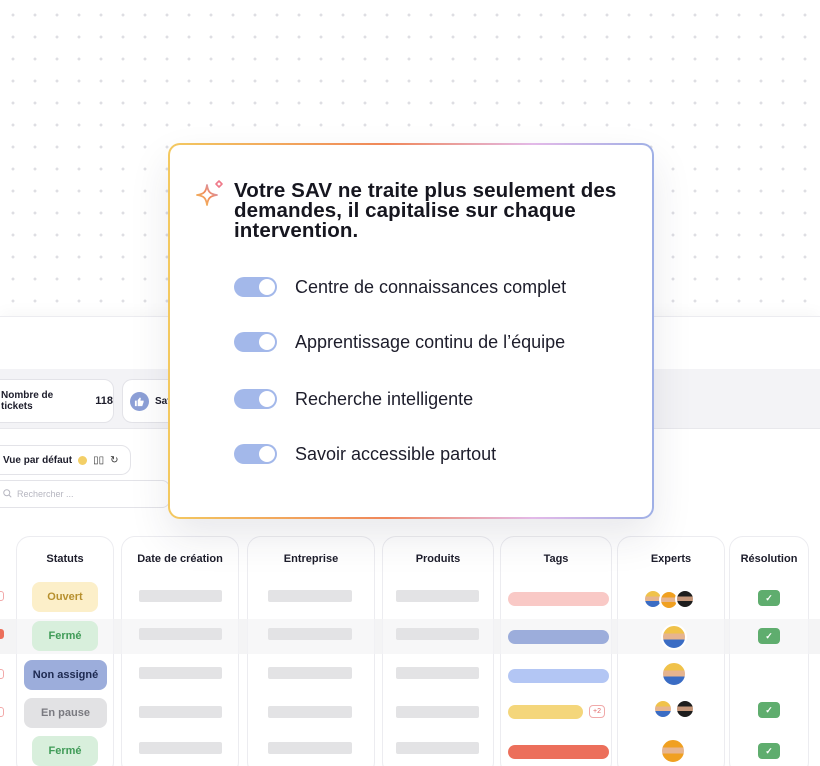 This screenshot has width=820, height=766. What do you see at coordinates (180, 559) in the screenshot?
I see `header-date: Date de création` at bounding box center [180, 559].